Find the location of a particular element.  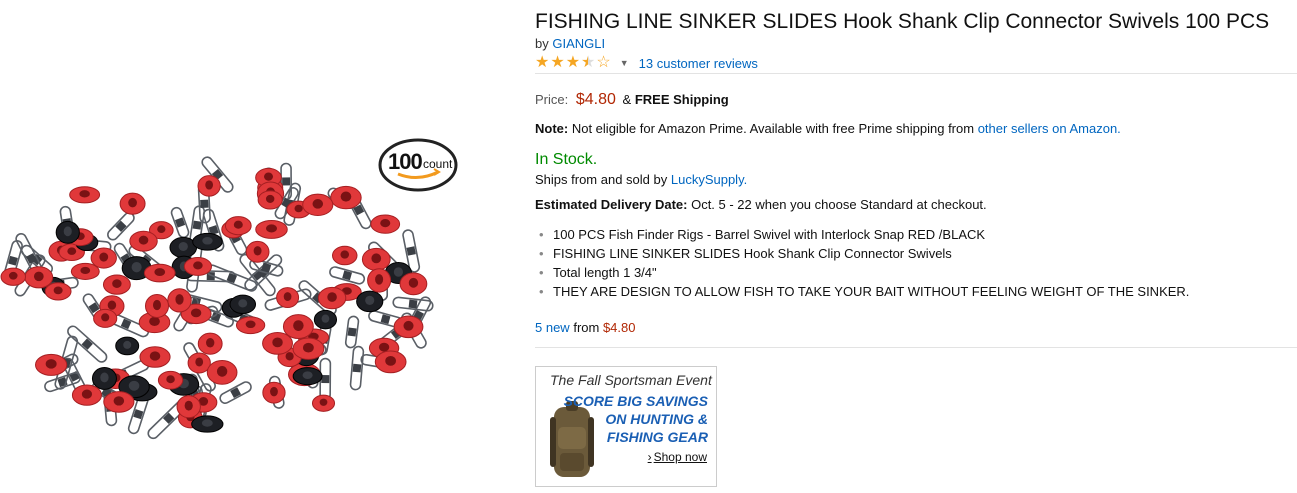

ratings-row: ★ ★ ★ ★ ☆ ▼ 13 customer reviews is located at coordinates (646, 63).